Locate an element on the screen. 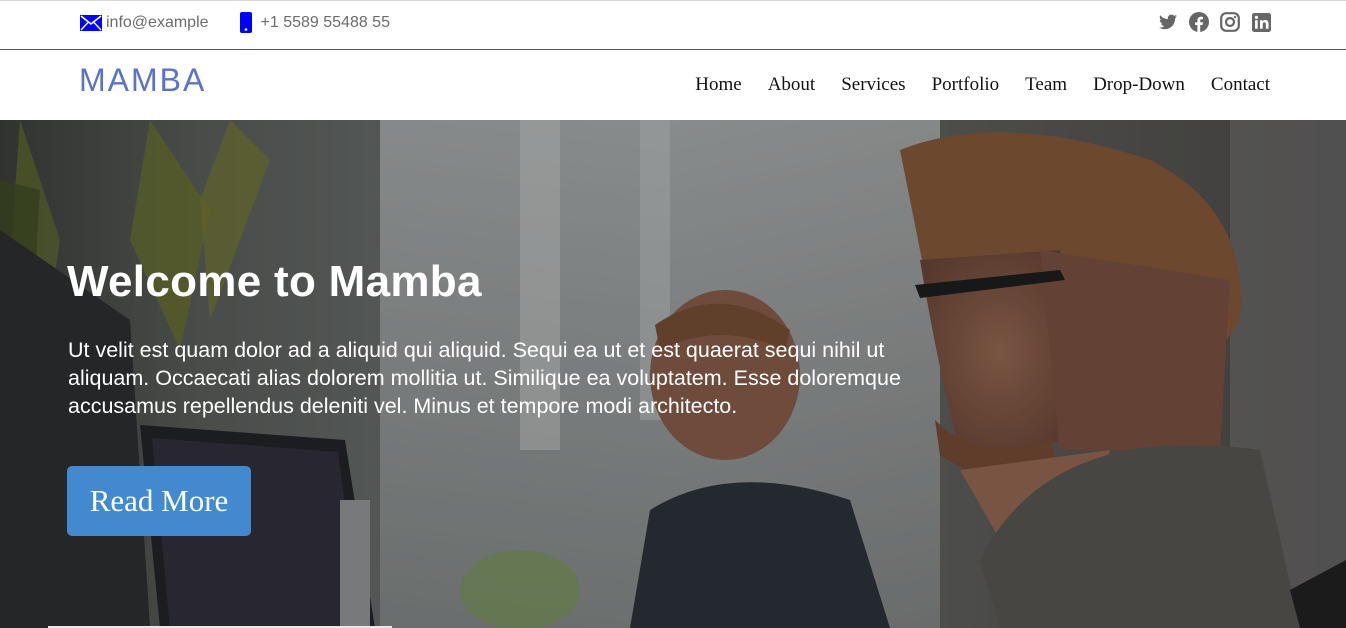  email-contact: info@example is located at coordinates (144, 23).